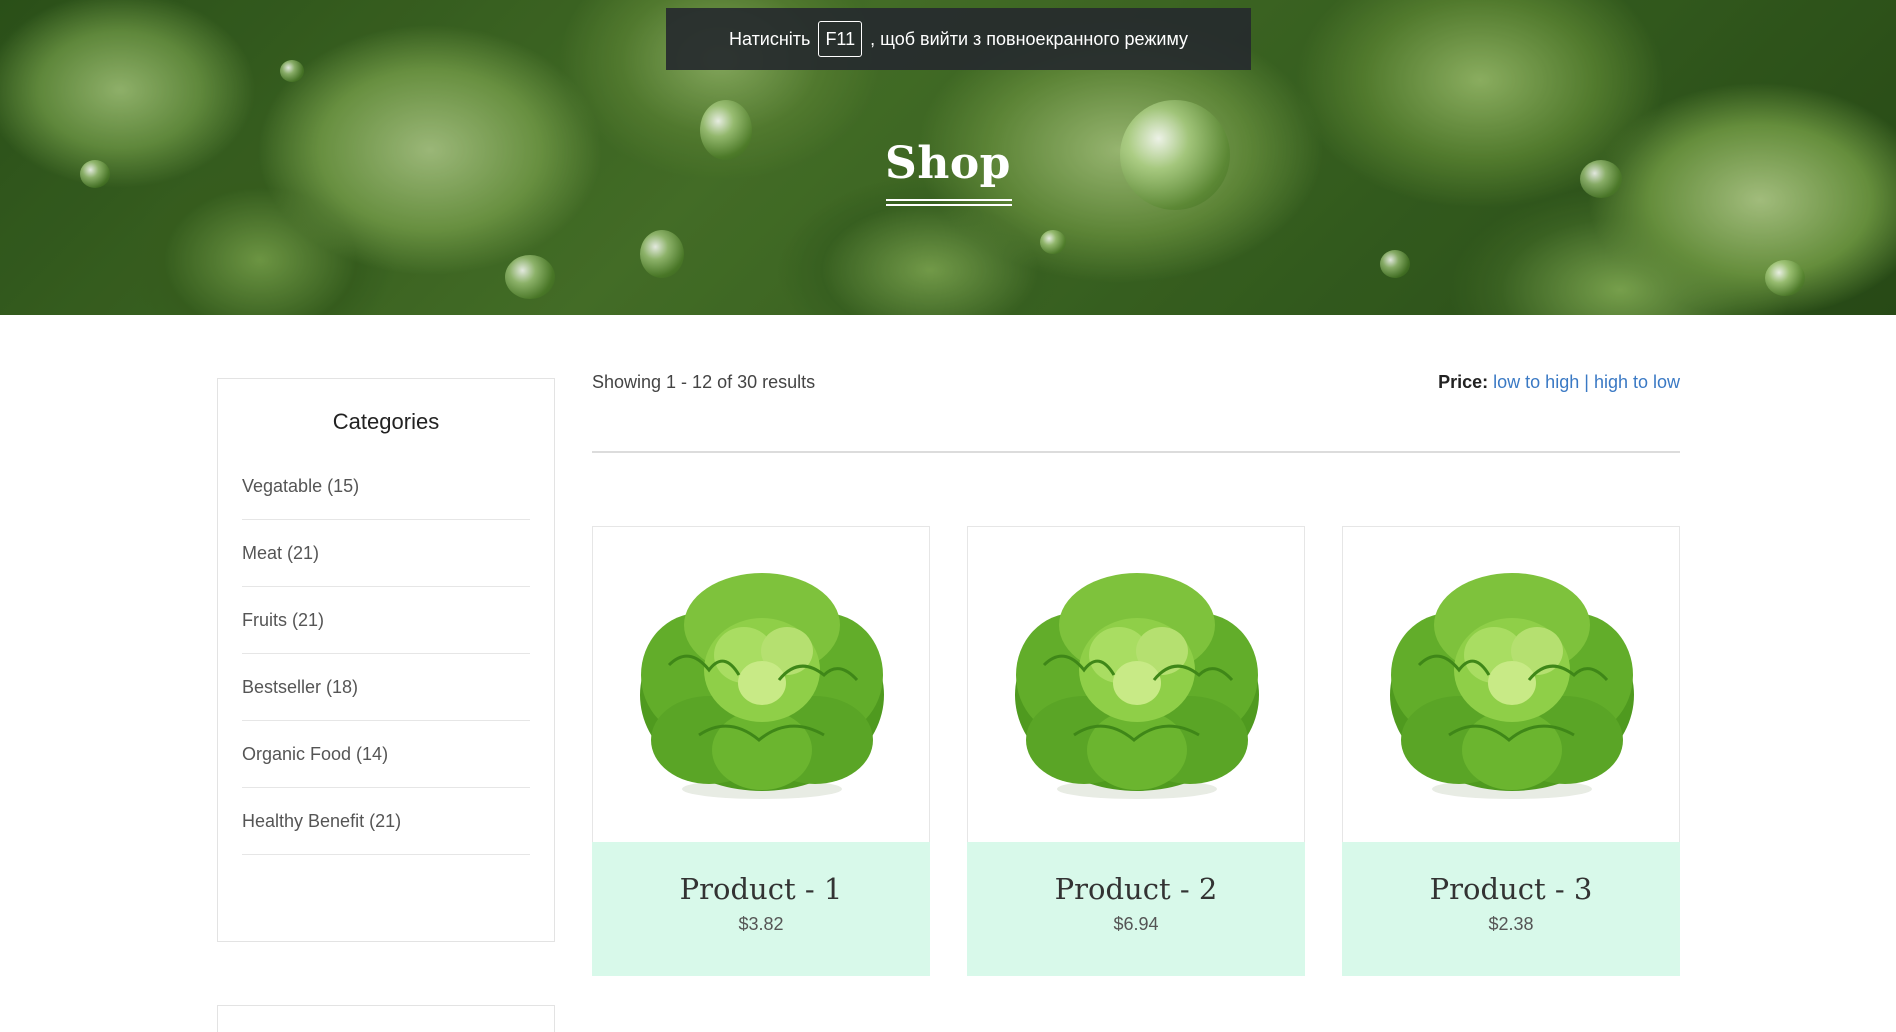  I want to click on product-card: Product - 3 $2.38, so click(1511, 751).